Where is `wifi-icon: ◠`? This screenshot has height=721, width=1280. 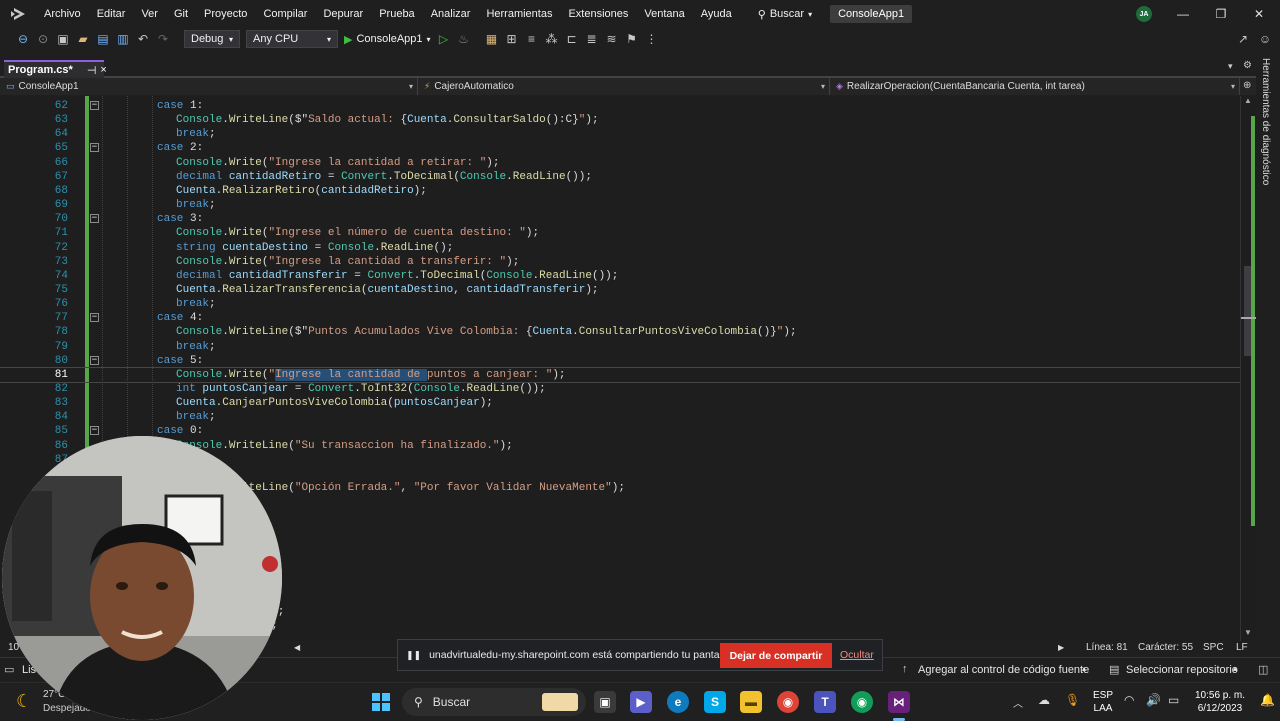
wifi-icon: ◠ is located at coordinates (1129, 700).